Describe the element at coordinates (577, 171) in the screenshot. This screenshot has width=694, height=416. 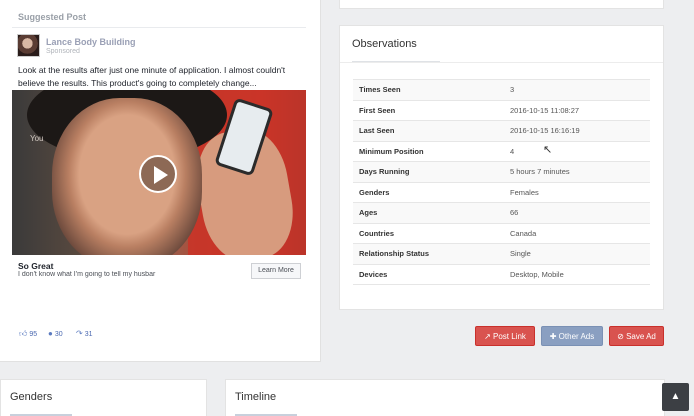
I see `row-value: 5 hours 7 minutes` at that location.